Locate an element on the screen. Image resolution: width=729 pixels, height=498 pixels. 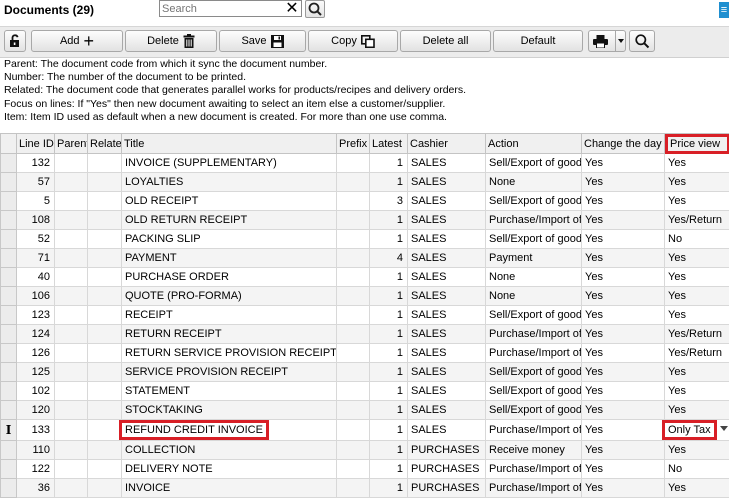
cell-title: OLD RETURN RECEIPT is located at coordinates (229, 220).